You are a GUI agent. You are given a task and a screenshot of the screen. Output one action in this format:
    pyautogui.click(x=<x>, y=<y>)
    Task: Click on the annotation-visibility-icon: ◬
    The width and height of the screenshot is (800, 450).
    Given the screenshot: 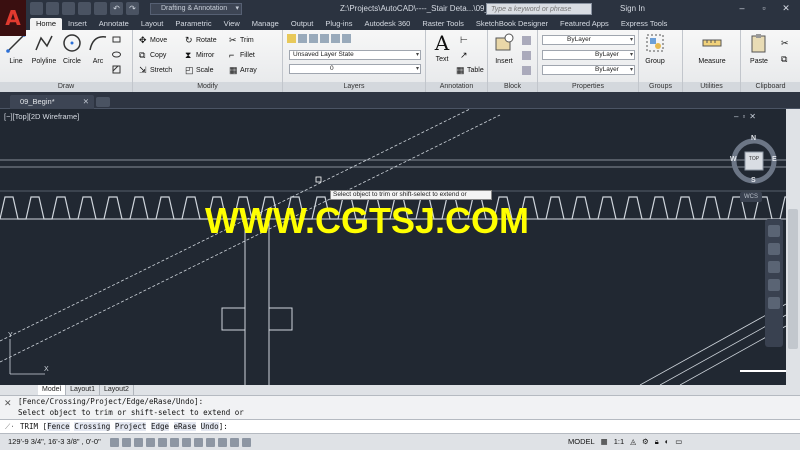 What is the action you would take?
    pyautogui.click(x=633, y=442)
    